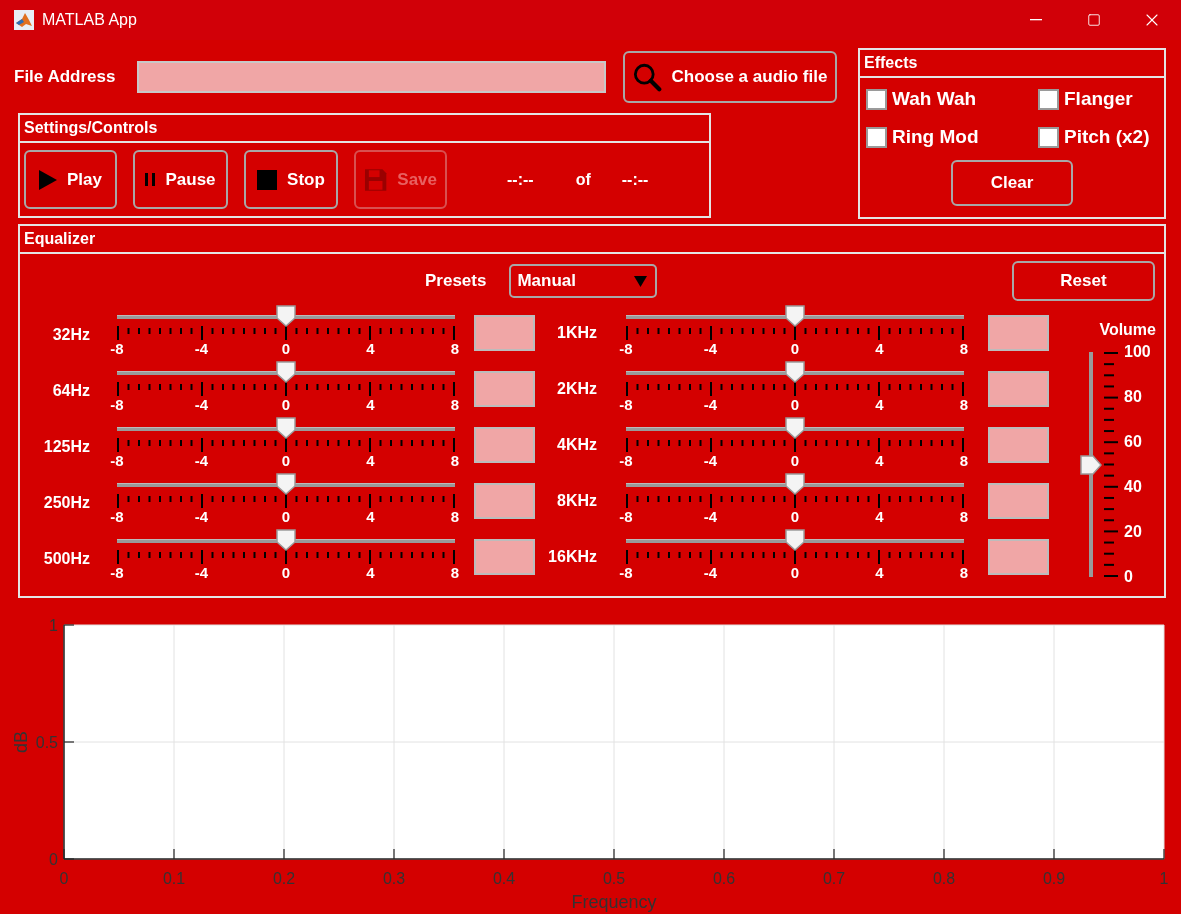 This screenshot has height=914, width=1181. Describe the element at coordinates (1101, 99) in the screenshot. I see `effect-checkbox: Flanger` at that location.